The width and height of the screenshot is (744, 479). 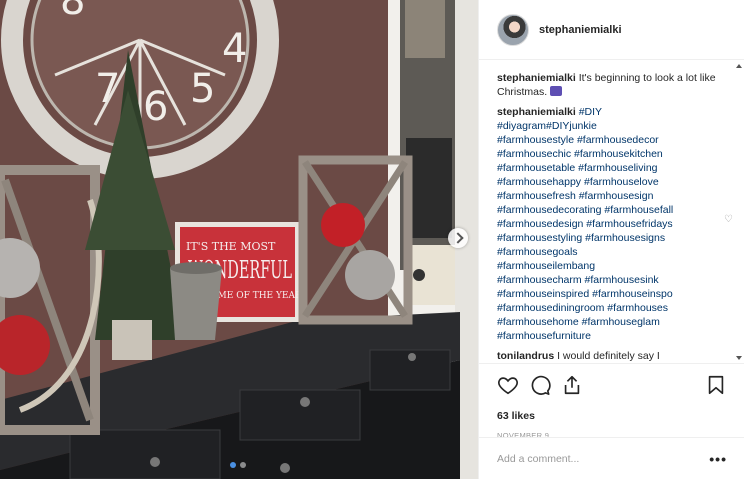 What do you see at coordinates (155, 107) in the screenshot?
I see `clock-numeral: 6` at bounding box center [155, 107].